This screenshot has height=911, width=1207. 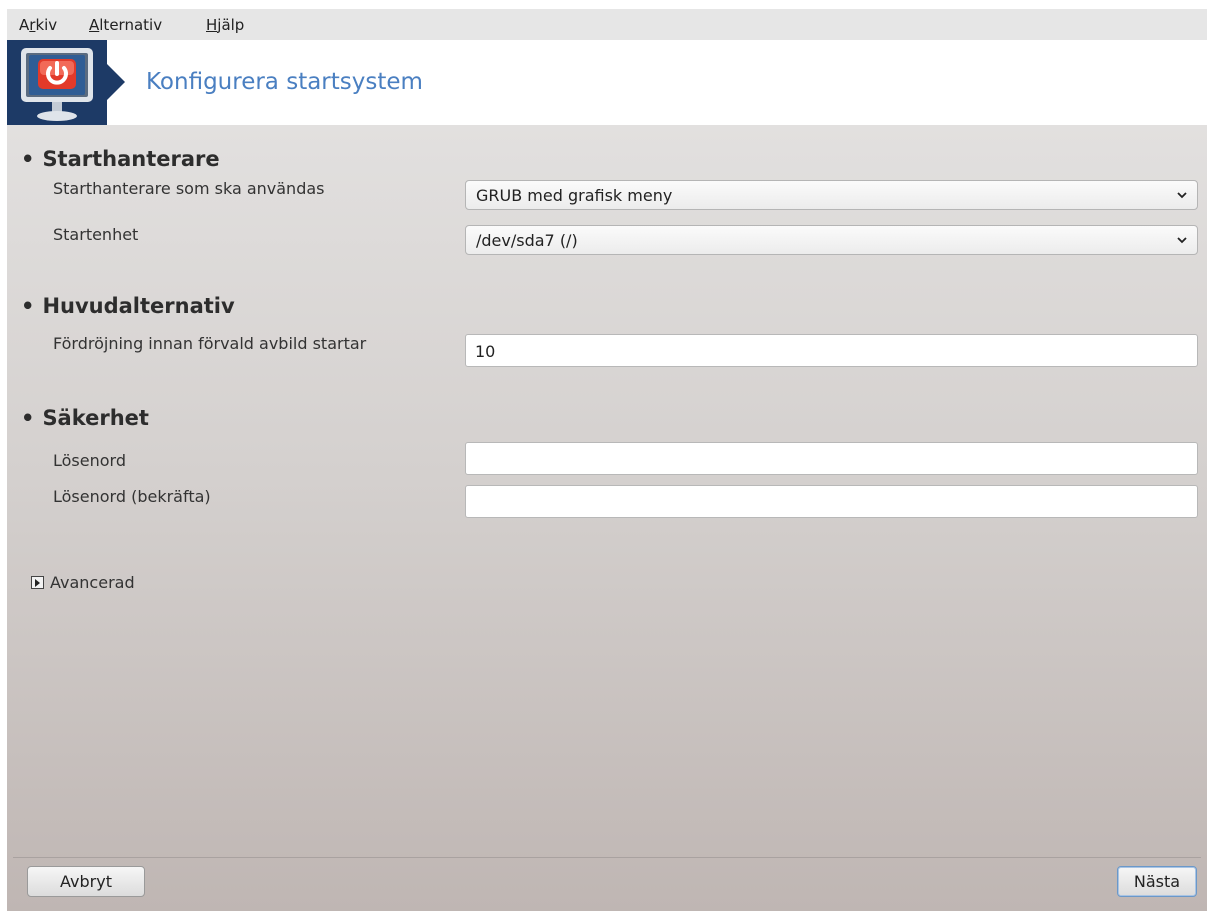 What do you see at coordinates (89, 460) in the screenshot?
I see `password-label: Lösenord` at bounding box center [89, 460].